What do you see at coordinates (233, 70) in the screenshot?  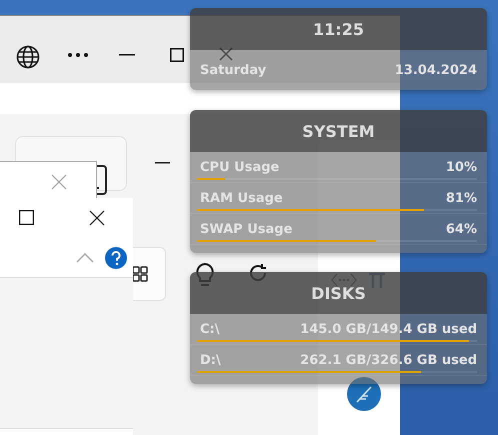 I see `day-label: Saturday` at bounding box center [233, 70].